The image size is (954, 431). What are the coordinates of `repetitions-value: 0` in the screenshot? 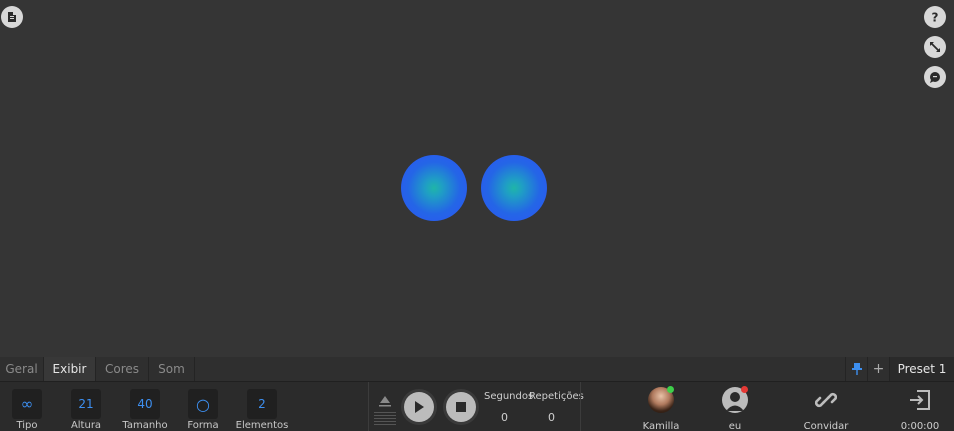 It's located at (551, 417).